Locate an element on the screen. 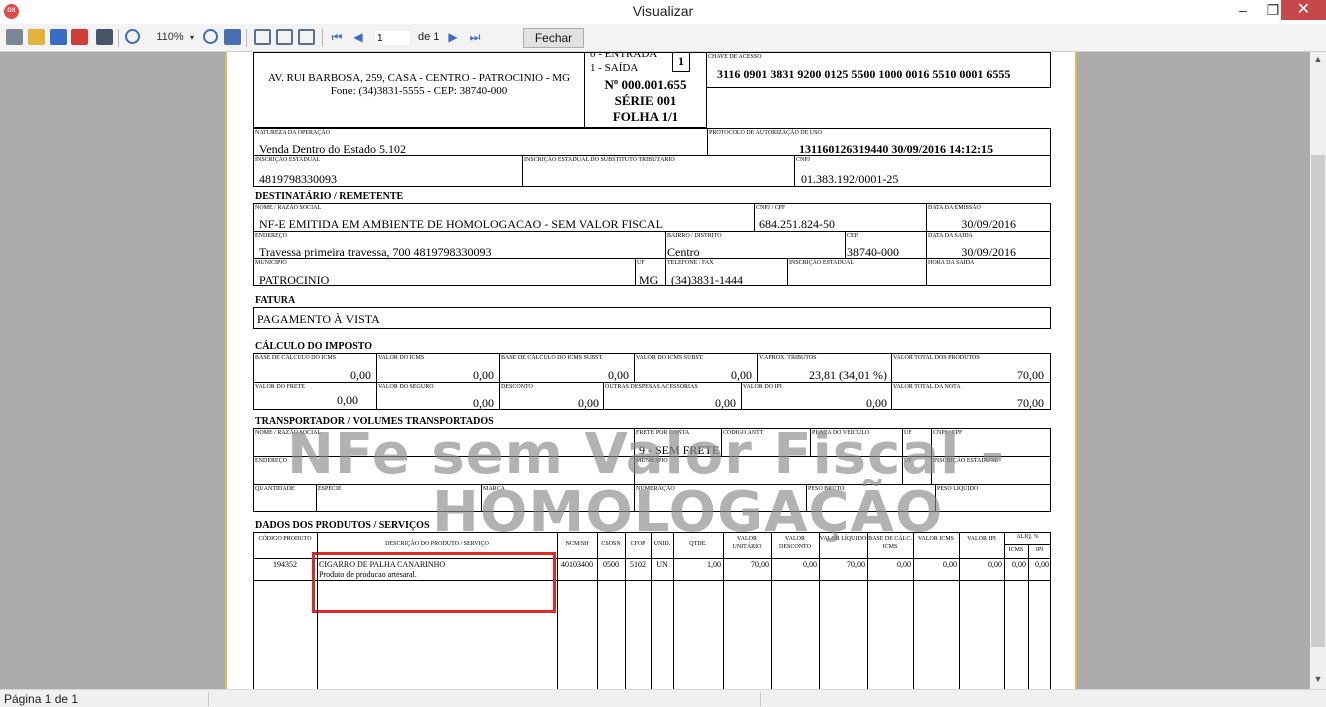 Image resolution: width=1326 pixels, height=707 pixels. frete-value: 0,00 is located at coordinates (347, 400).